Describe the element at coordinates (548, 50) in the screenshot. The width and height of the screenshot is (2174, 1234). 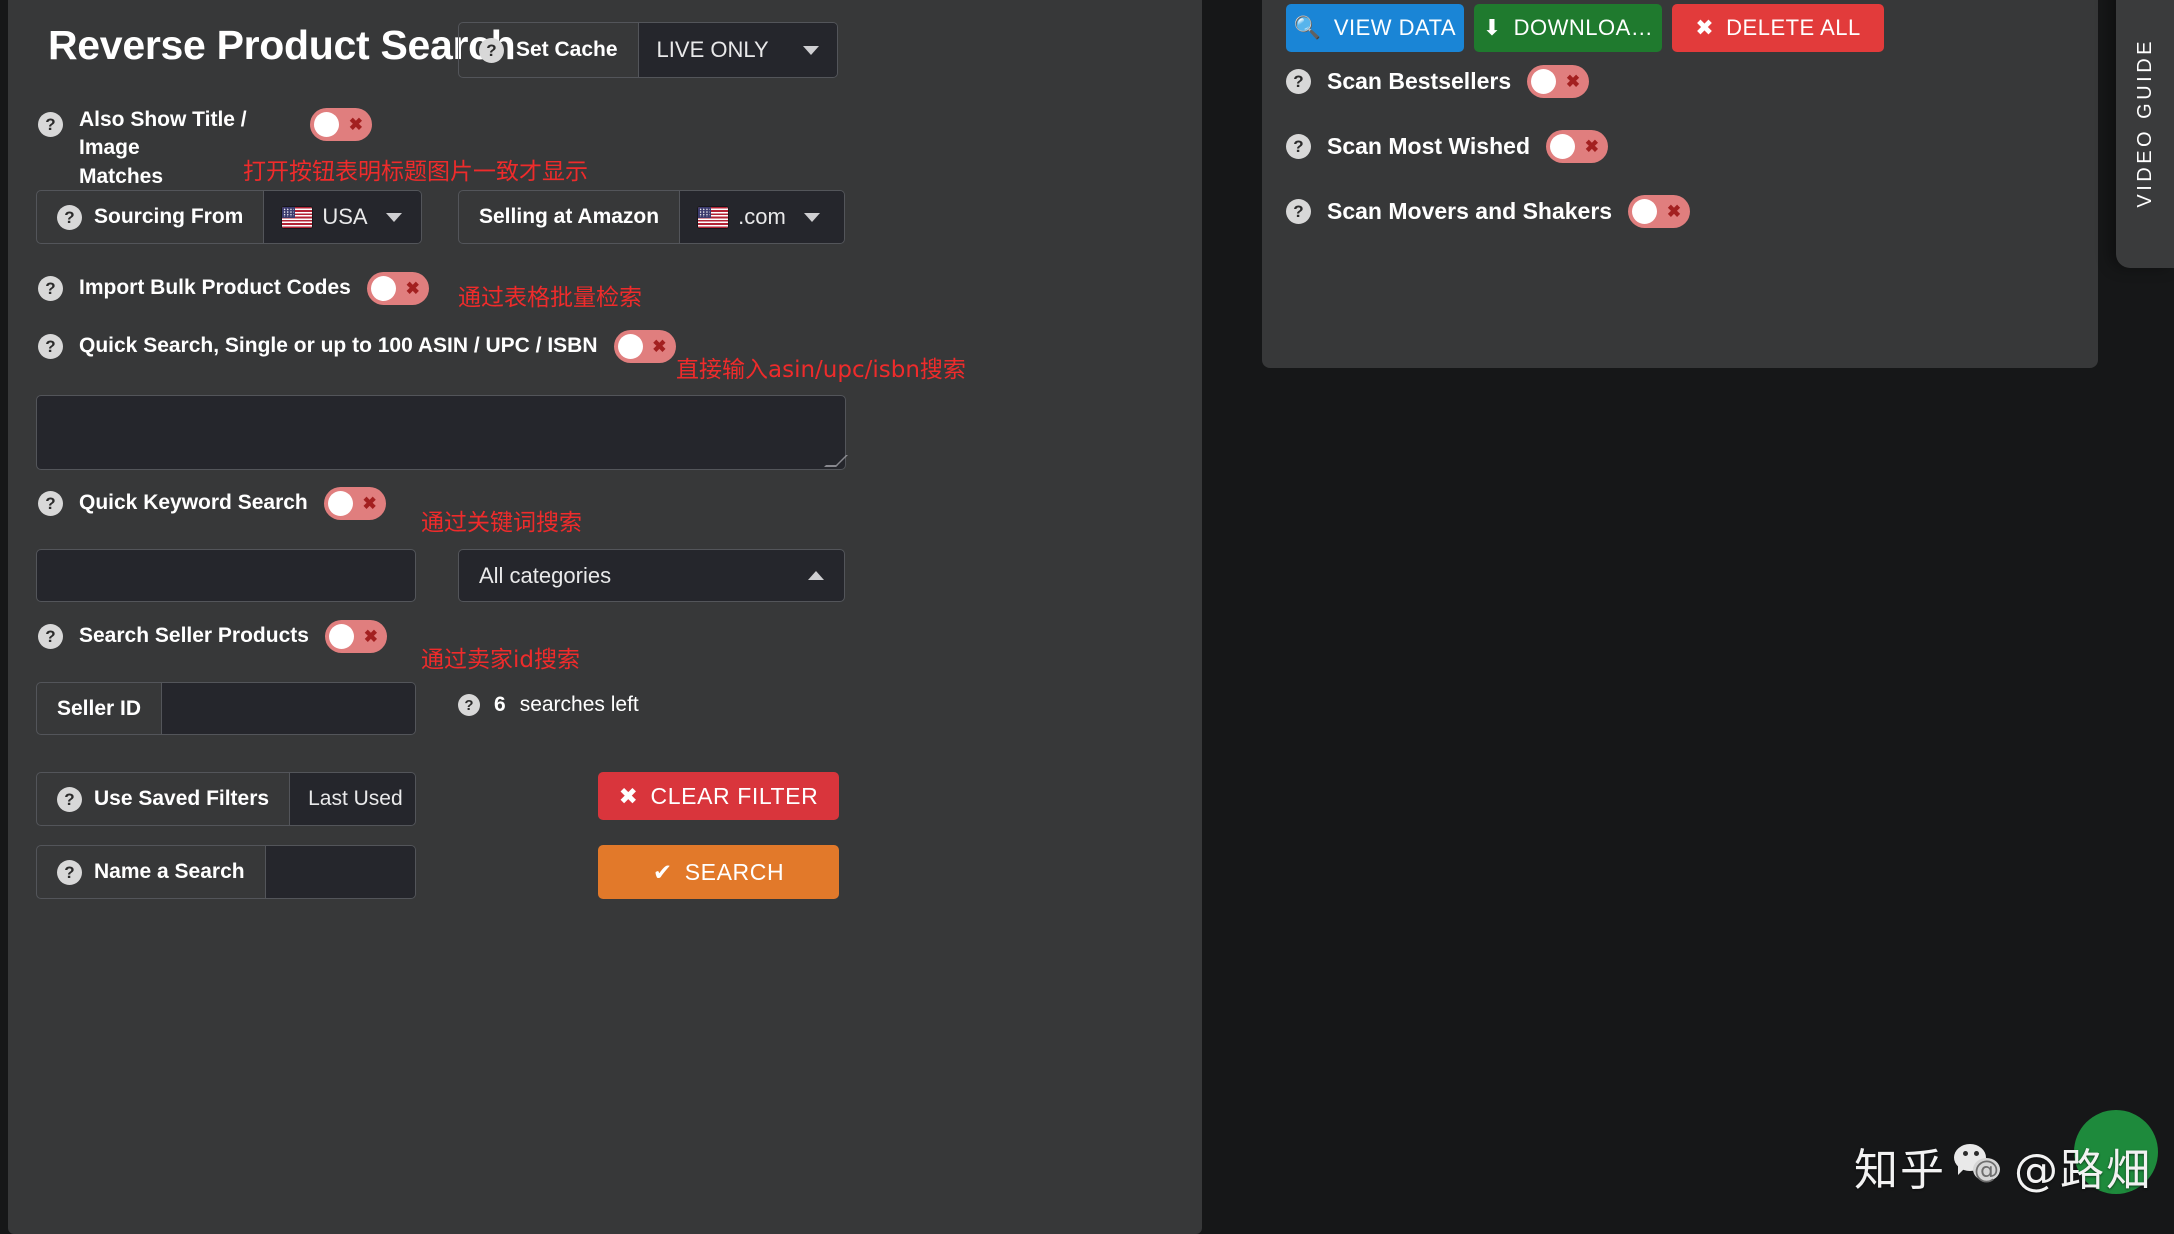
I see `set-cache-label-block: ? Set Cache` at that location.